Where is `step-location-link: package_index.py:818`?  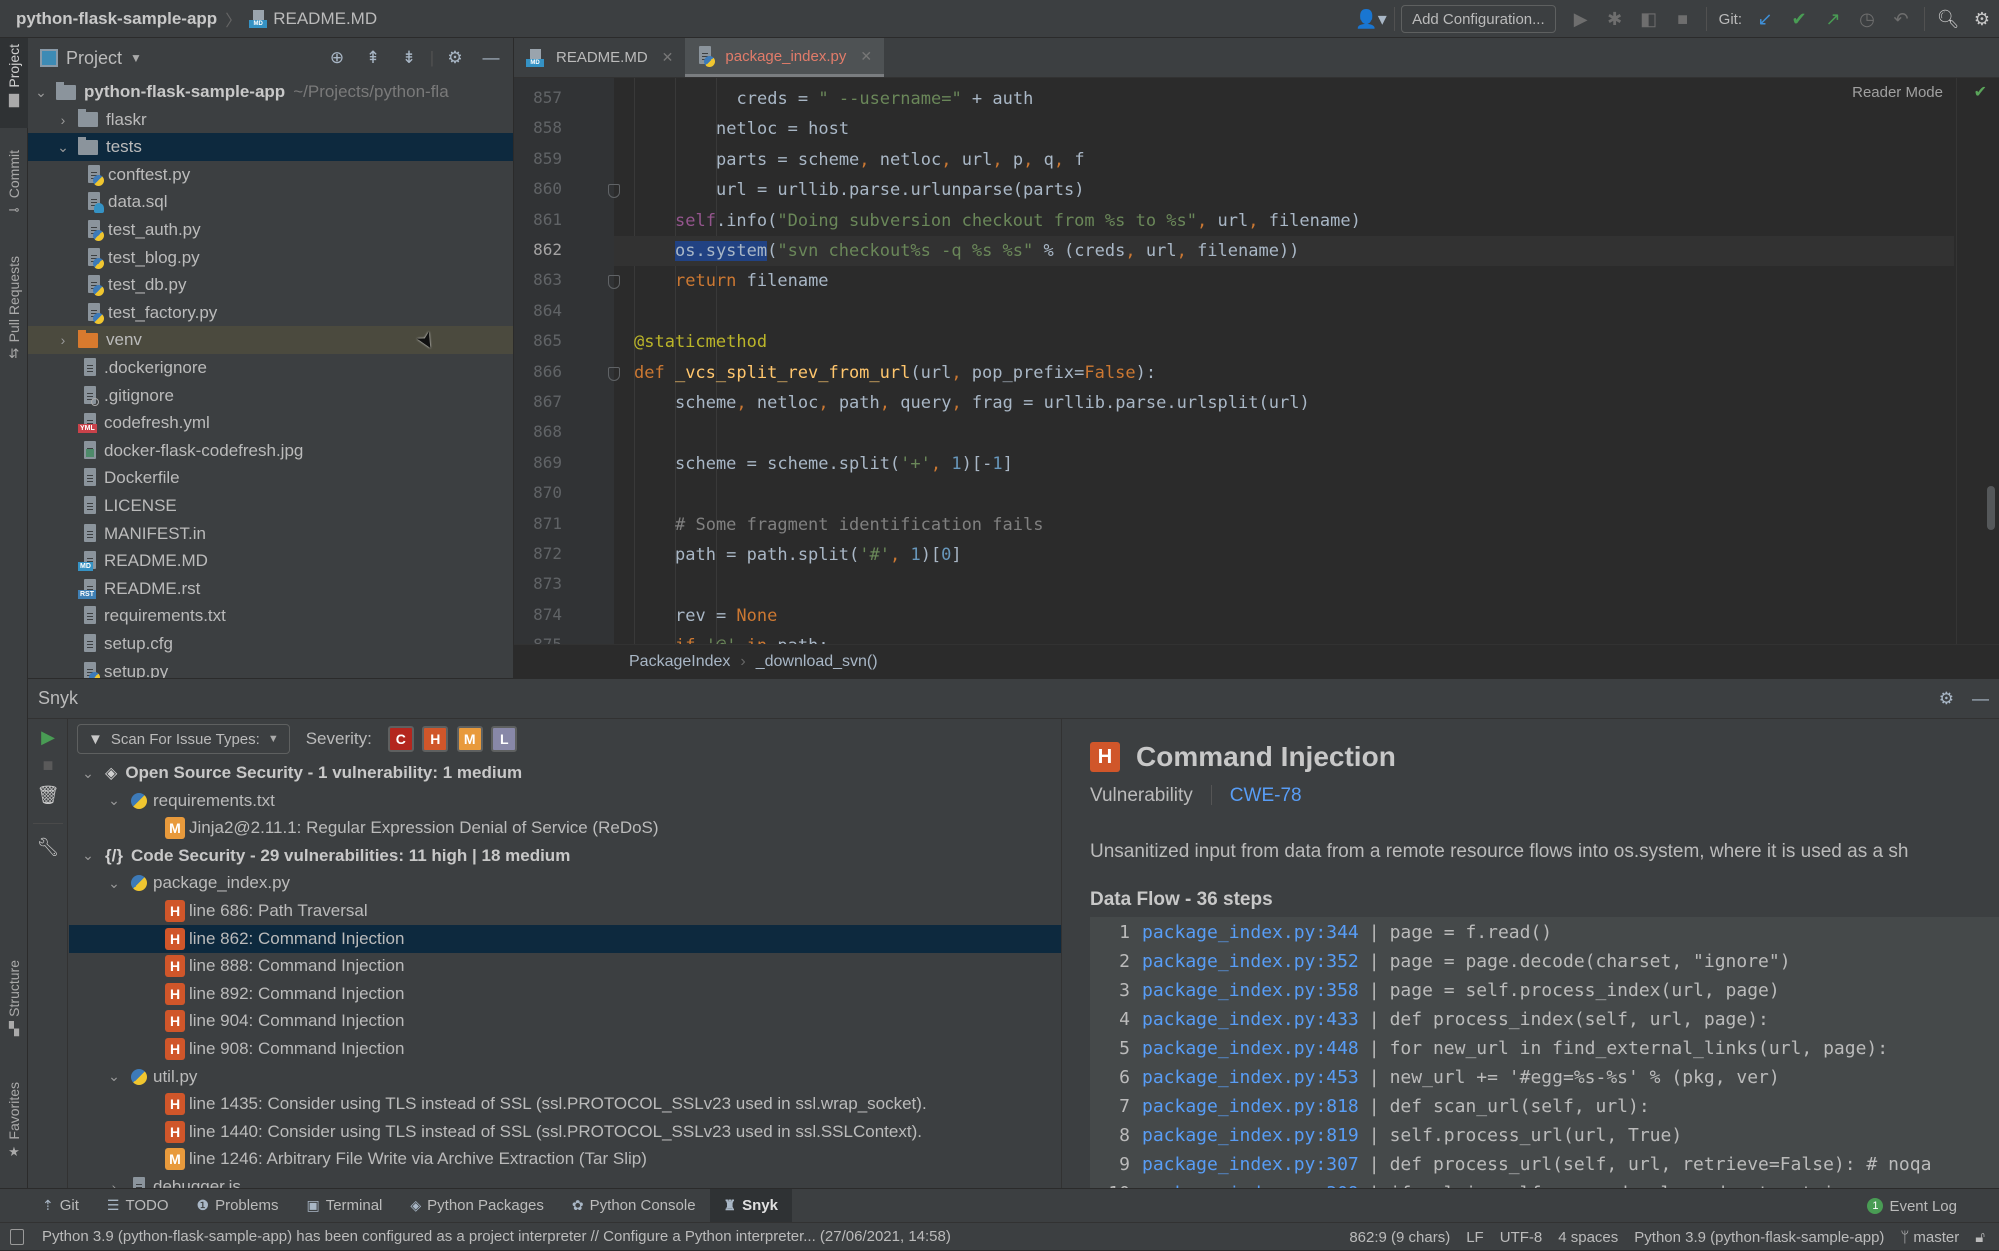 step-location-link: package_index.py:818 is located at coordinates (1250, 1106).